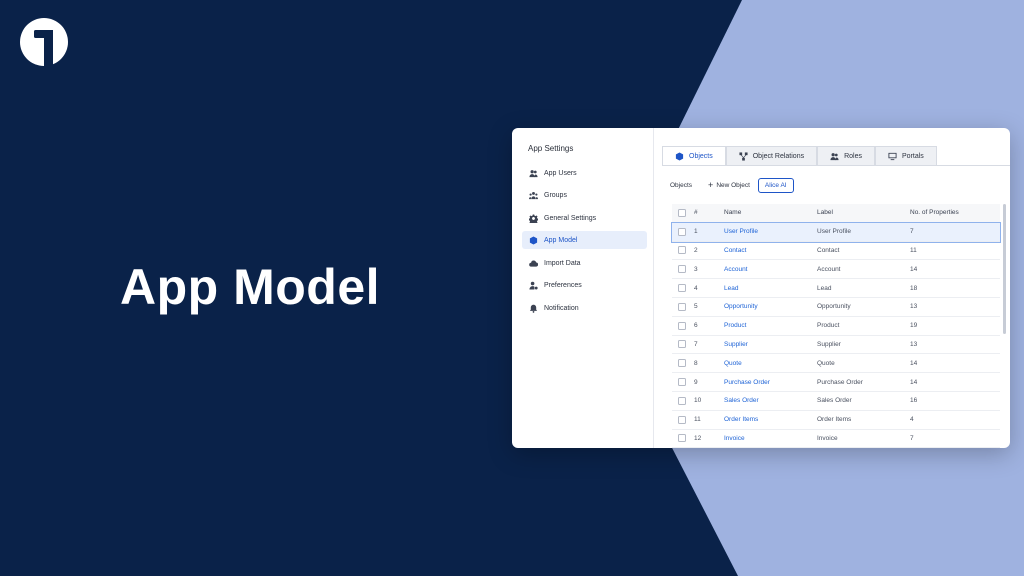  Describe the element at coordinates (836, 364) in the screenshot. I see `table-row: 8 Quote Quote 14` at that location.